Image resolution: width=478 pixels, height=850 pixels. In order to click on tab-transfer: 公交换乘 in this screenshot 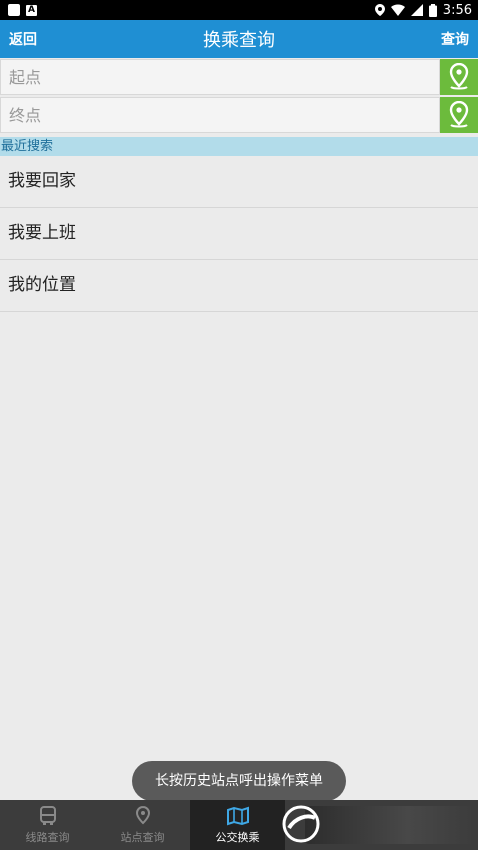, I will do `click(237, 825)`.